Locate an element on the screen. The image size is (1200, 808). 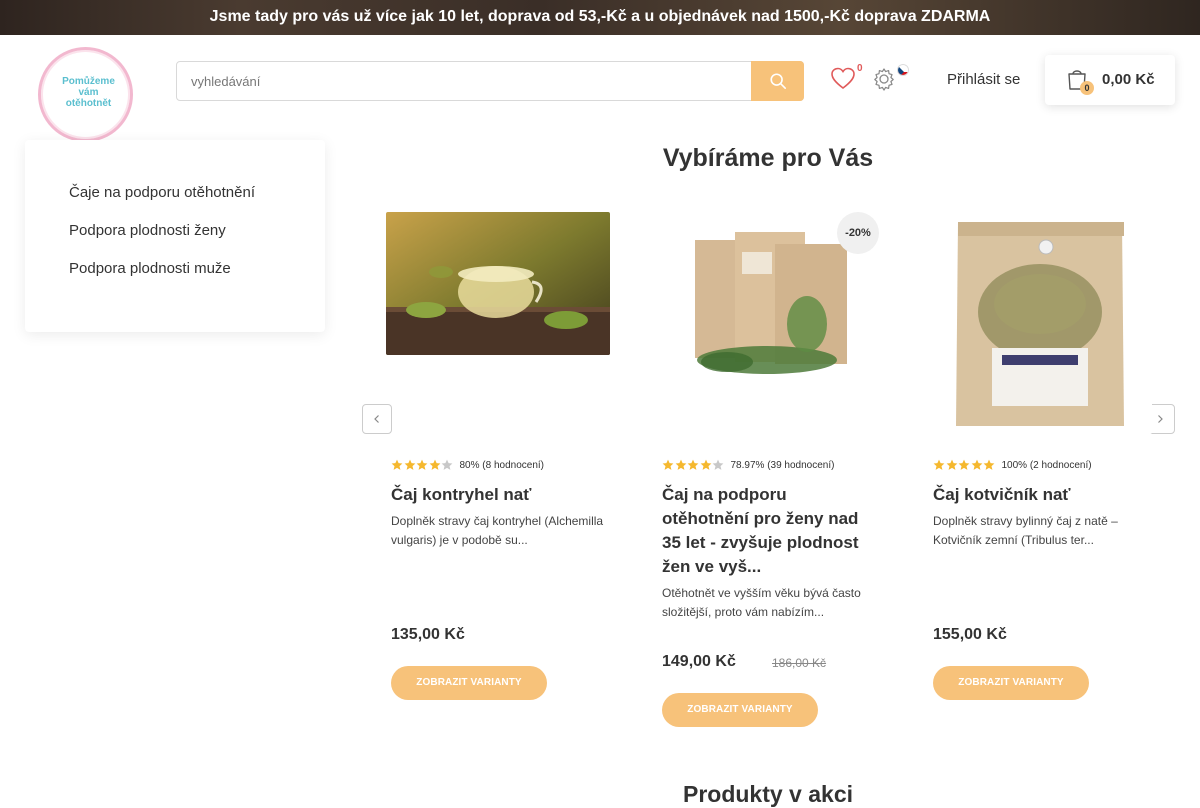
product-rating: 78.97% (39 hodnocení) is located at coordinates (748, 465).